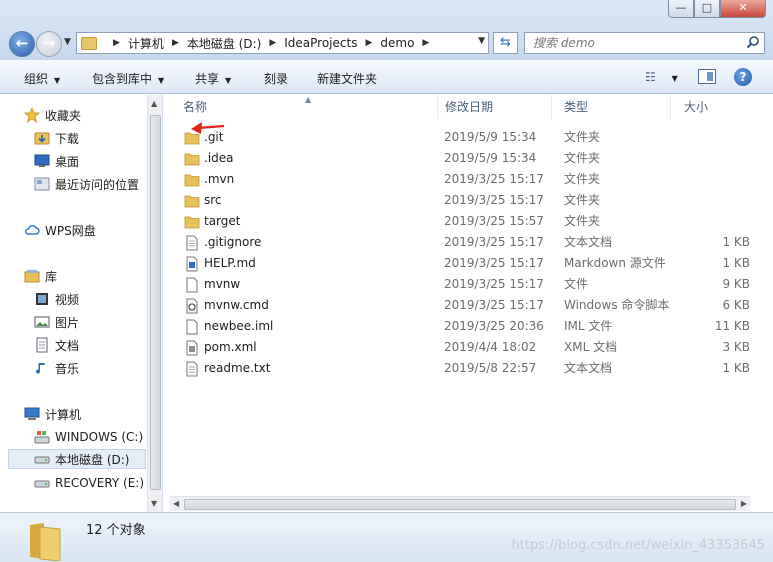  What do you see at coordinates (332, 43) in the screenshot?
I see `breadcrumb-ideaprojects: IdeaProjects ▶` at bounding box center [332, 43].